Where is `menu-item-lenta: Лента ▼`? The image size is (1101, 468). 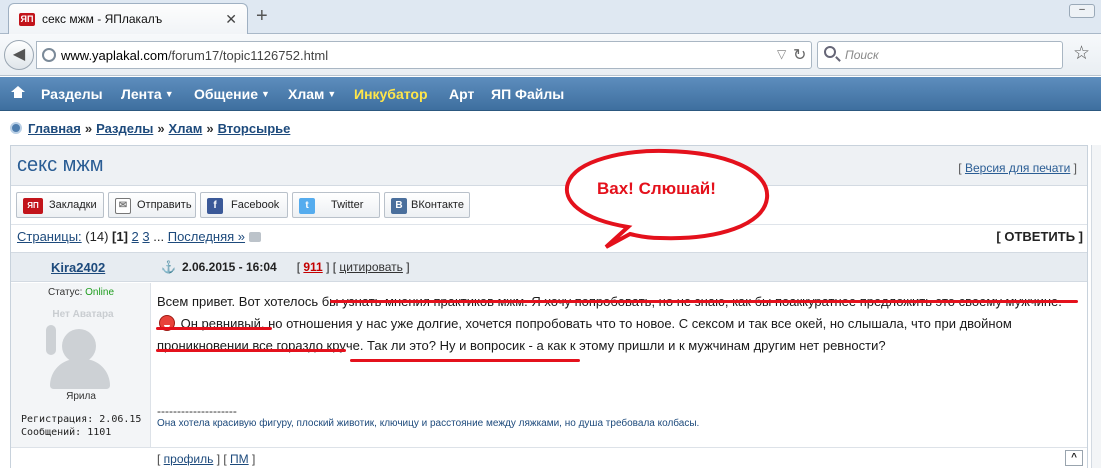
menu-item-lenta: Лента ▼ is located at coordinates (147, 94).